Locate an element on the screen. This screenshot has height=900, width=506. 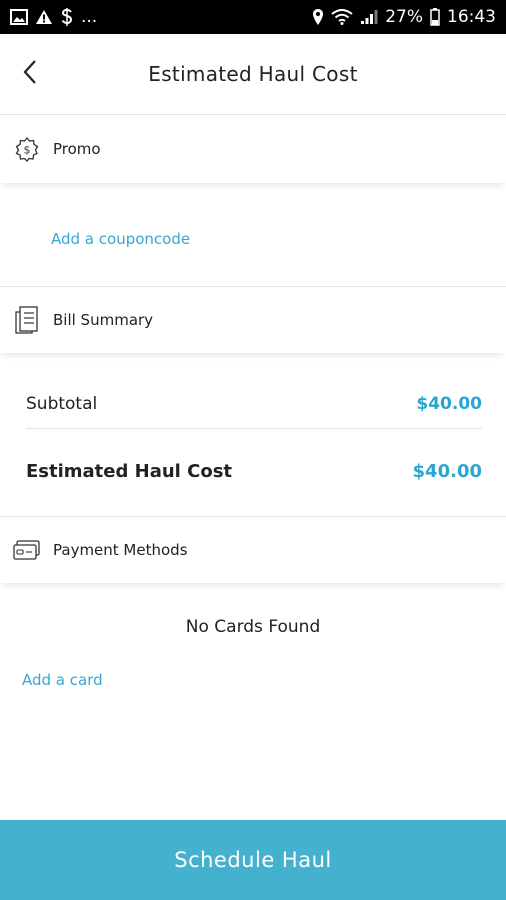
payment-methods-label: Payment Methods is located at coordinates (120, 550).